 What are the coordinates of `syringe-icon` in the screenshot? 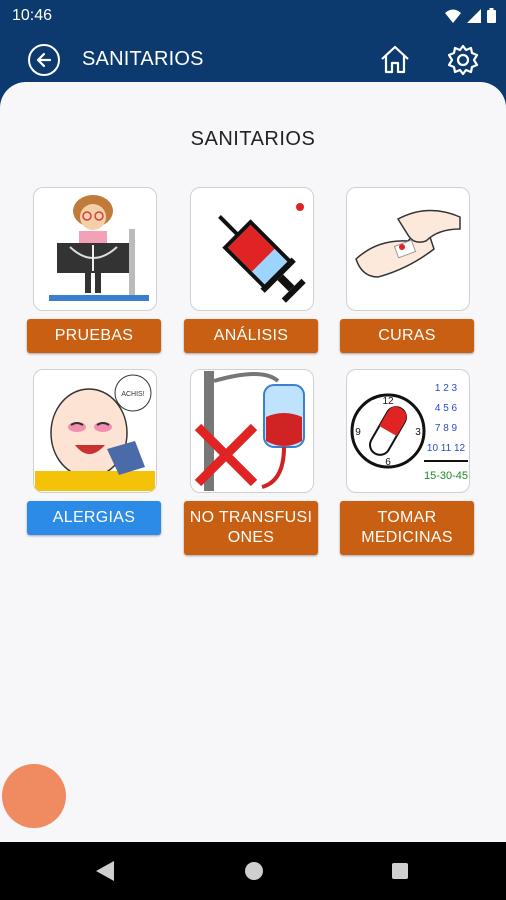 It's located at (252, 249).